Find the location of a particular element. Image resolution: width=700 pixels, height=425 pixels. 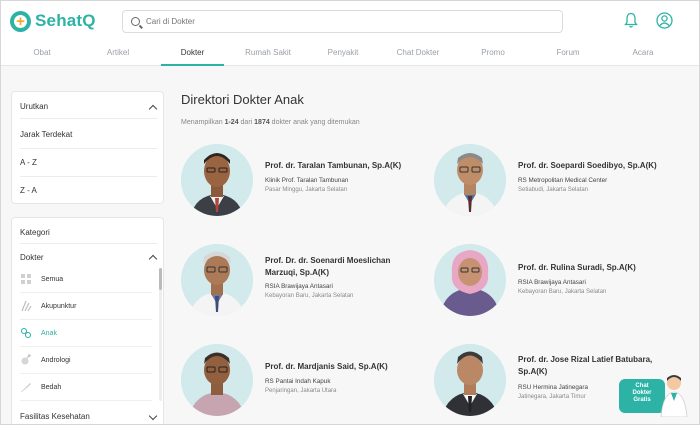

scalpel-icon is located at coordinates (26, 387).